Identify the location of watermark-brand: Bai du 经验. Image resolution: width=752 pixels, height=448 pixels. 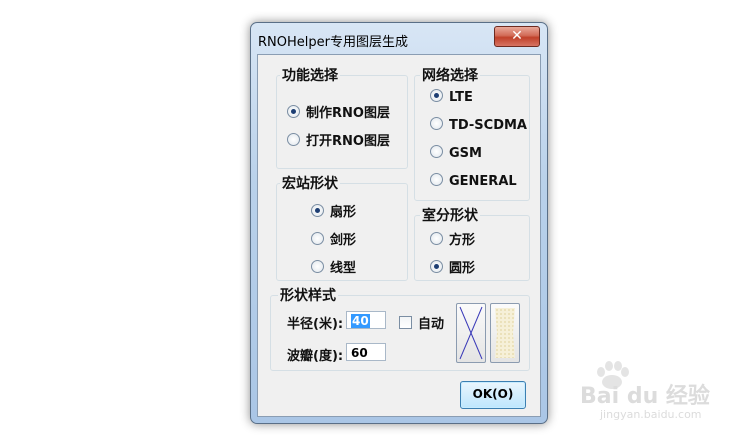
(645, 396).